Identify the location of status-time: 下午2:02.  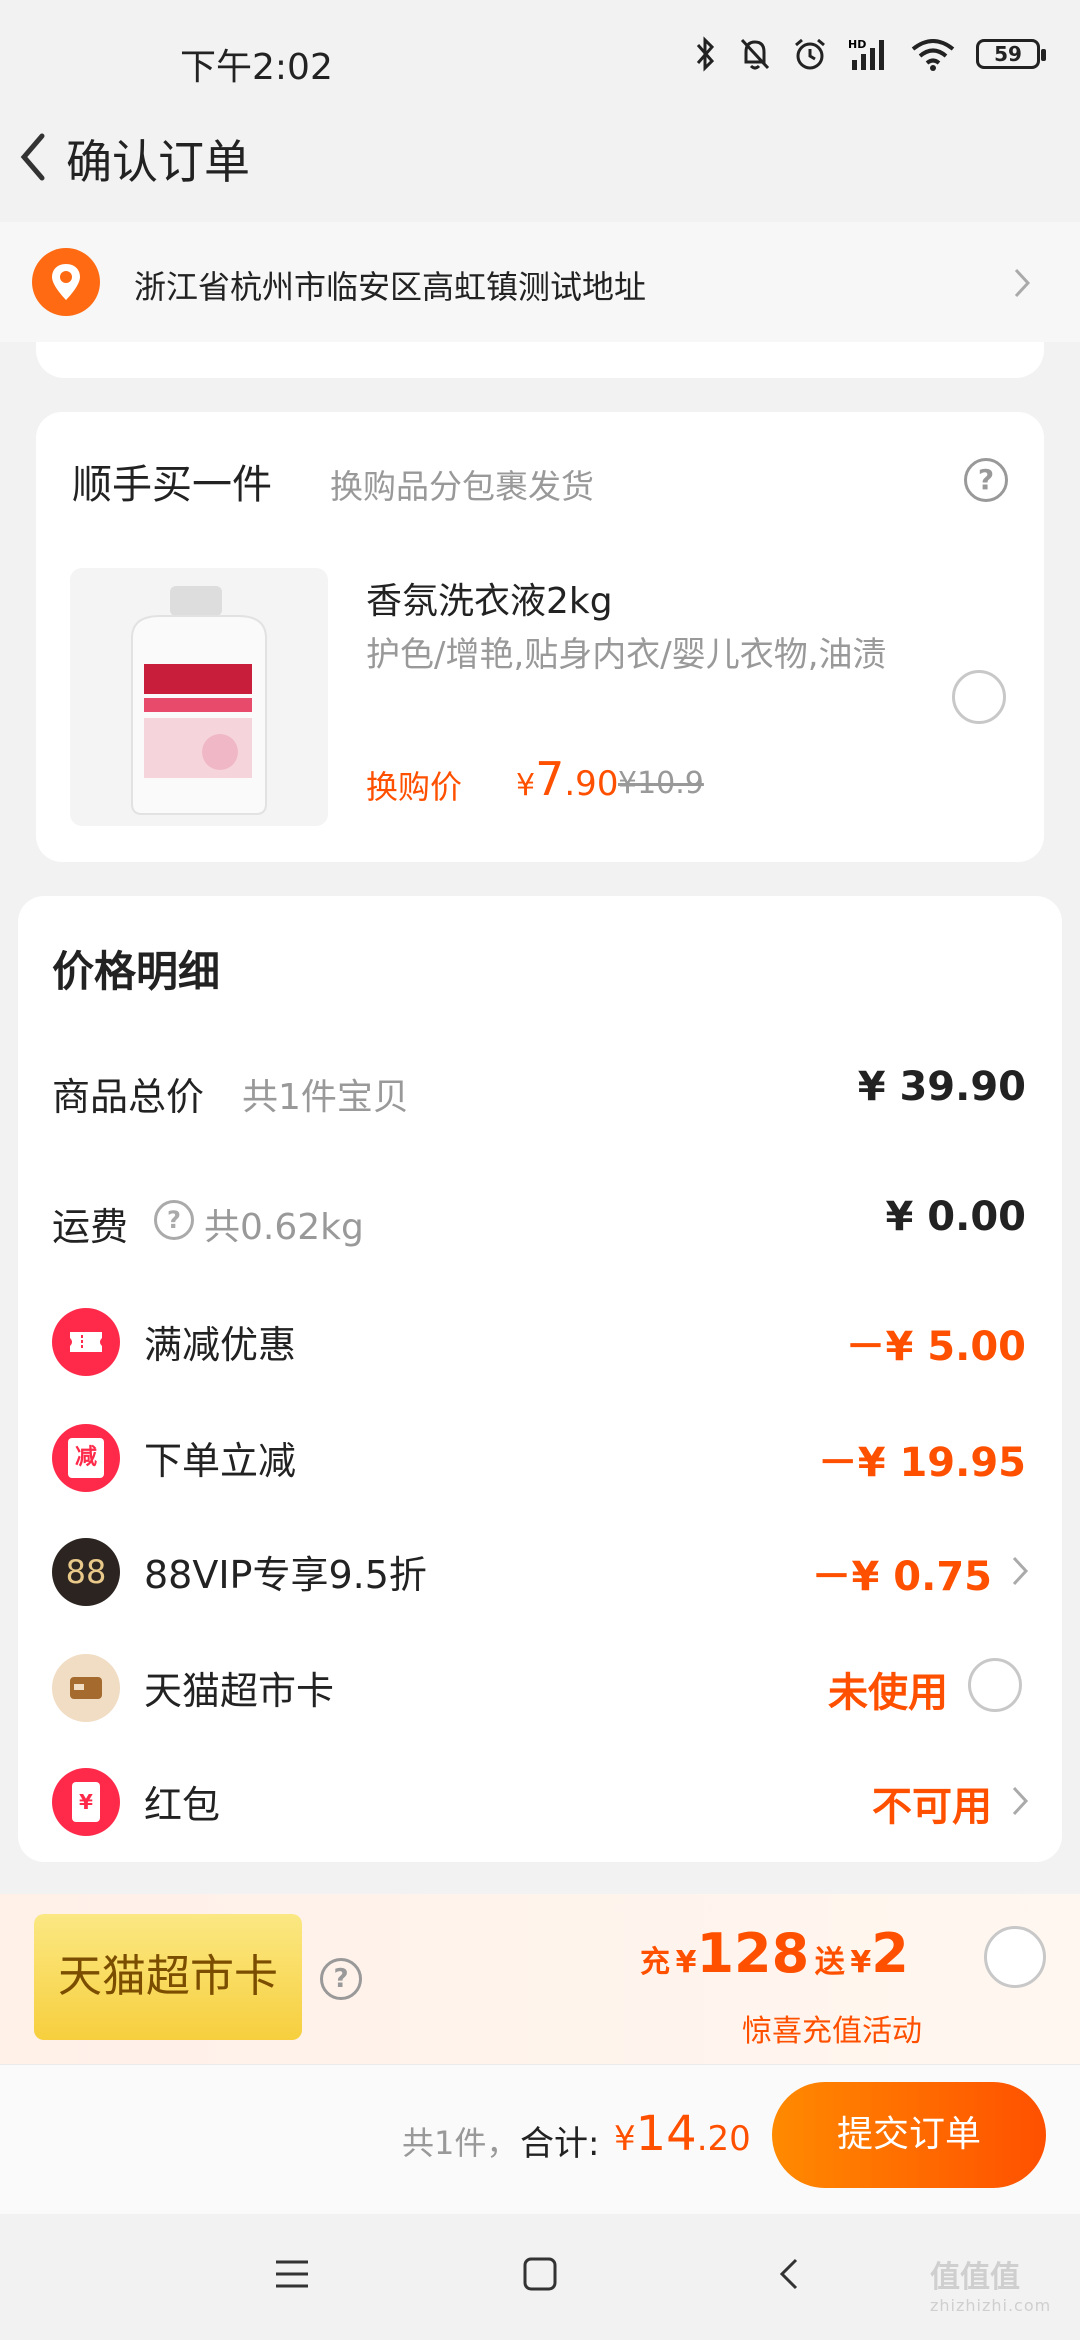
(256, 67).